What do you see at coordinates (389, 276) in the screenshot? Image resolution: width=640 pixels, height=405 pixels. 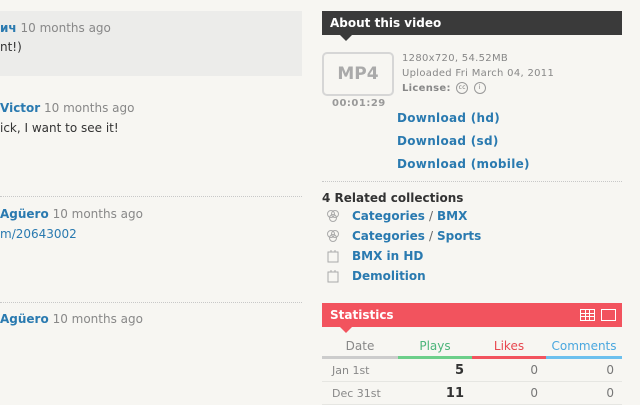 I see `demolition-channel-link: Demolition` at bounding box center [389, 276].